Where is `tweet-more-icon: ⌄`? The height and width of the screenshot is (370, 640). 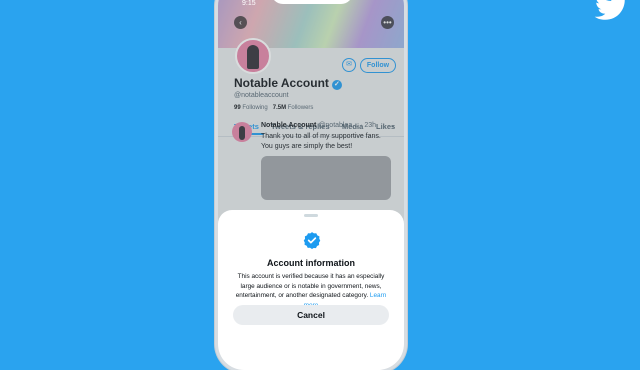 tweet-more-icon: ⌄ is located at coordinates (393, 125).